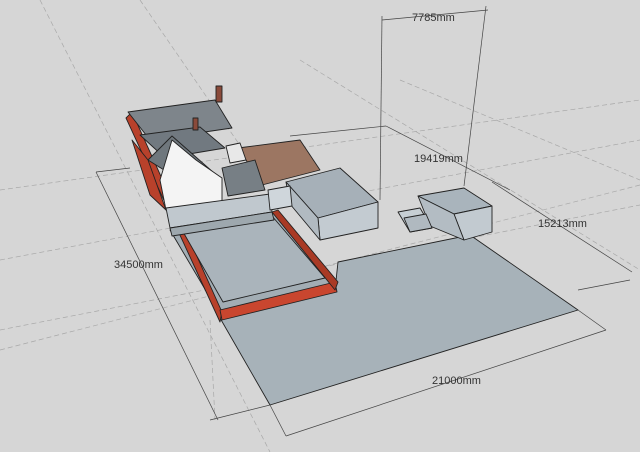 The height and width of the screenshot is (452, 640). What do you see at coordinates (280, 198) in the screenshot?
I see `garage-link` at bounding box center [280, 198].